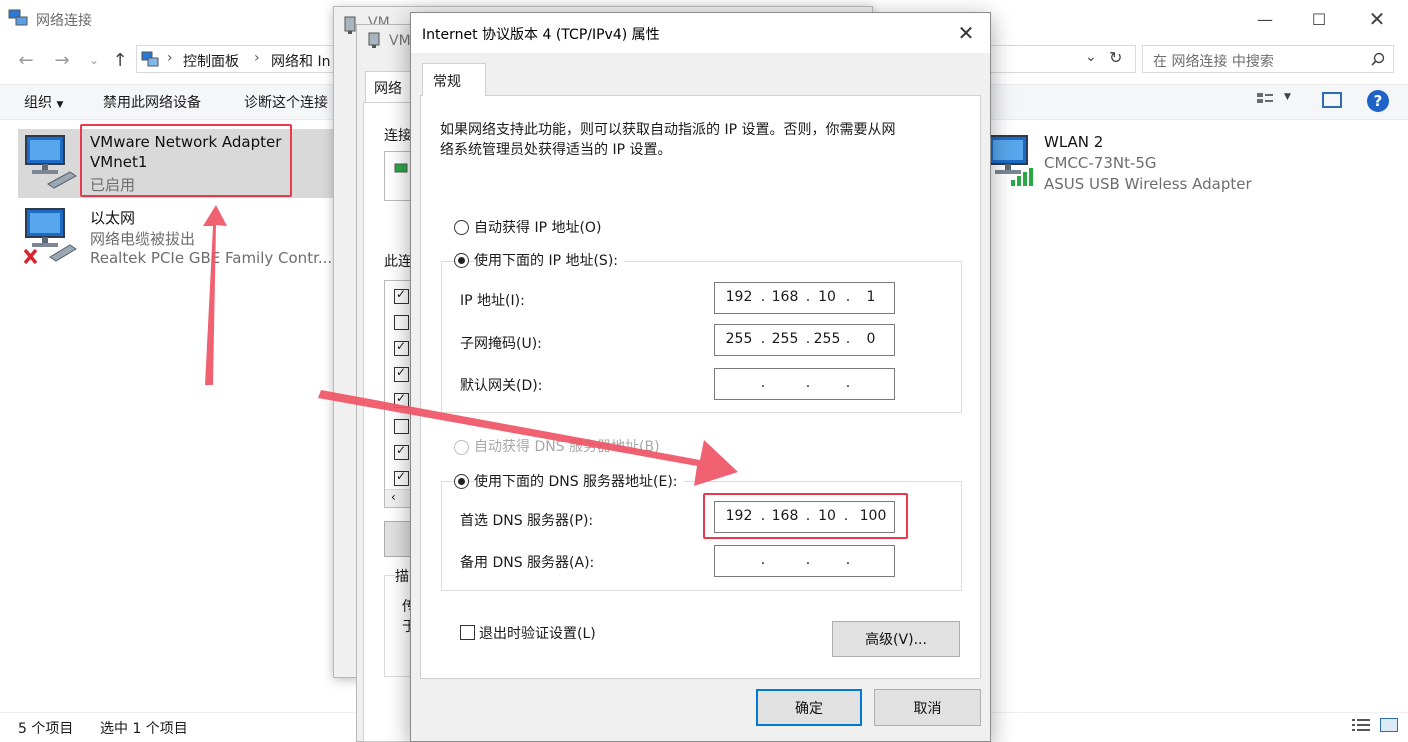 Image resolution: width=1408 pixels, height=742 pixels. Describe the element at coordinates (804, 340) in the screenshot. I see `subnet-mask-field: 255. 255. 255. 0` at that location.